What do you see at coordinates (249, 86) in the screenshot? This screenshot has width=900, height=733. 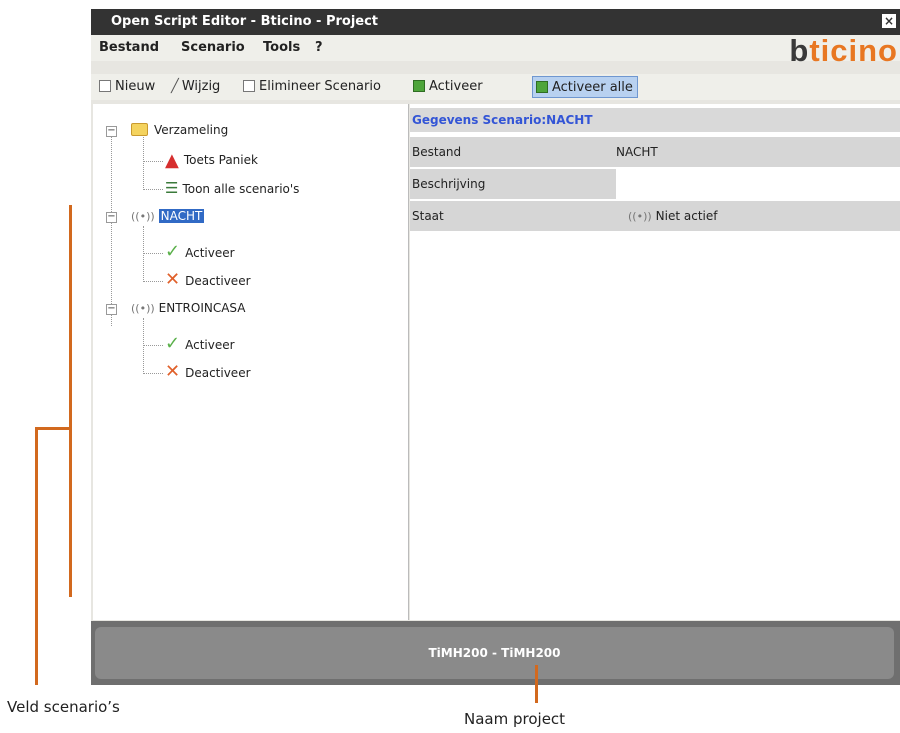 I see `delete-icon` at bounding box center [249, 86].